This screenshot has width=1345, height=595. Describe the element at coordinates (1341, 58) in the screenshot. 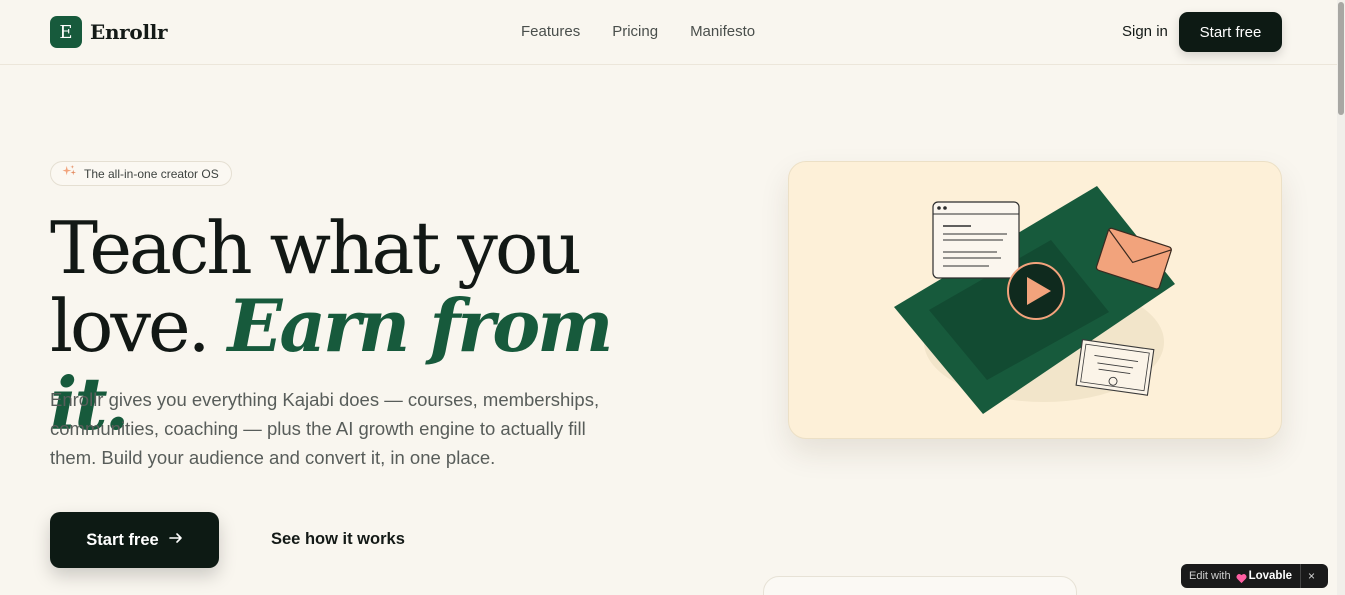

I see `scrollbar-thumb` at that location.